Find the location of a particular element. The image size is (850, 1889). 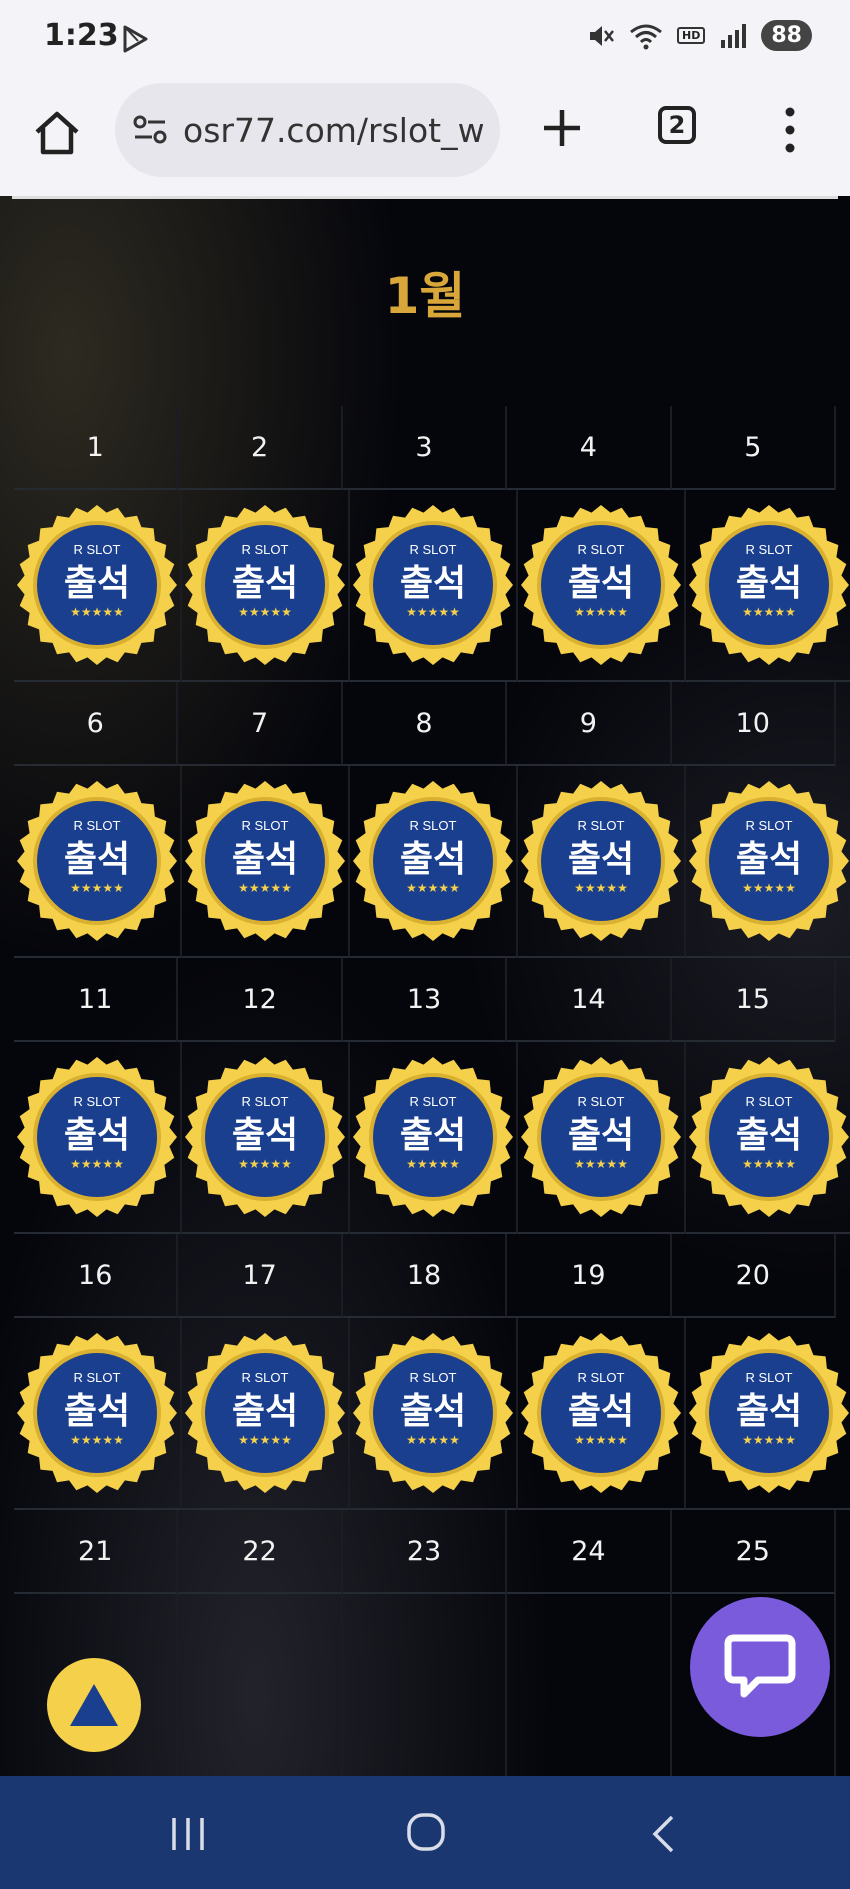

tab-switcher-button: 2 is located at coordinates (677, 125).